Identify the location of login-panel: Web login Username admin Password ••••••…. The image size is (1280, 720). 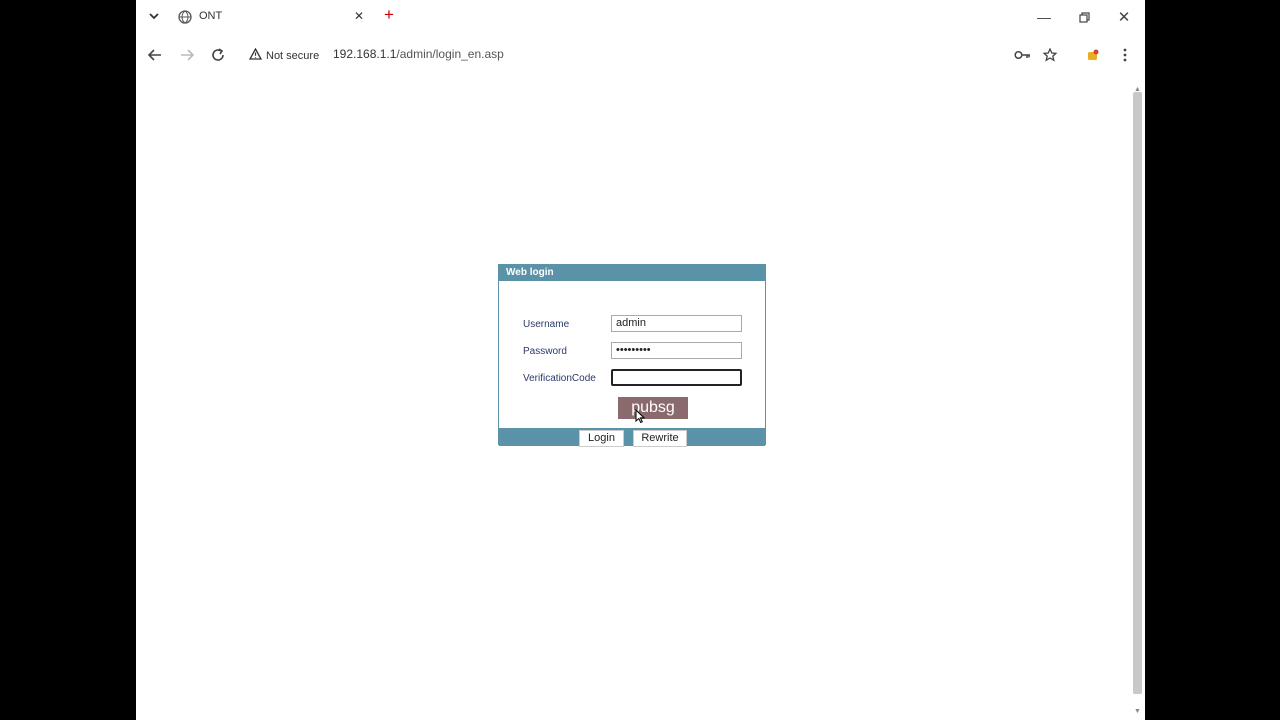
(632, 355).